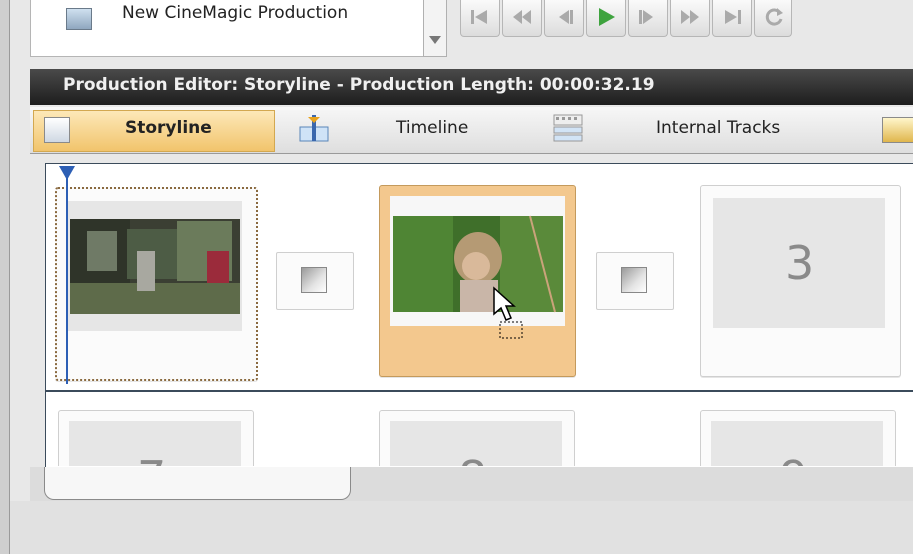 Image resolution: width=913 pixels, height=554 pixels. What do you see at coordinates (67, 277) in the screenshot?
I see `playhead-line` at bounding box center [67, 277].